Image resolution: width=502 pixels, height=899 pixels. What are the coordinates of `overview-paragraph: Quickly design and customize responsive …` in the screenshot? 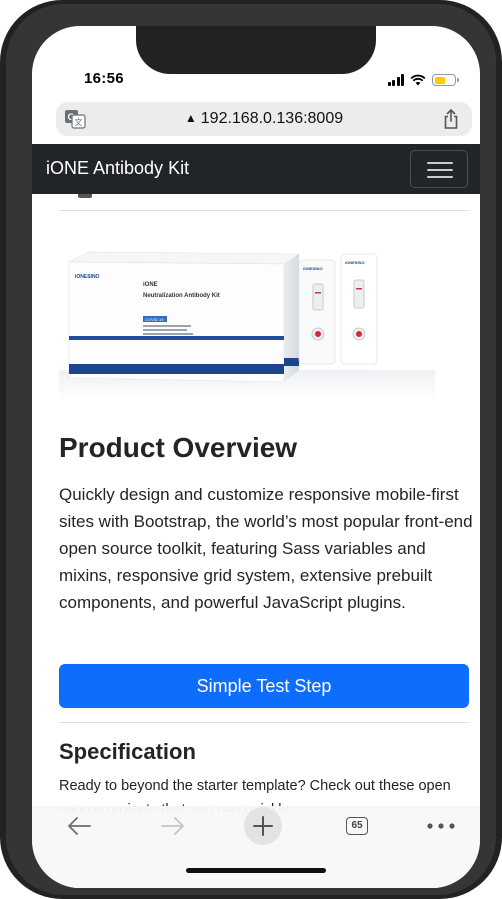 It's located at (266, 548).